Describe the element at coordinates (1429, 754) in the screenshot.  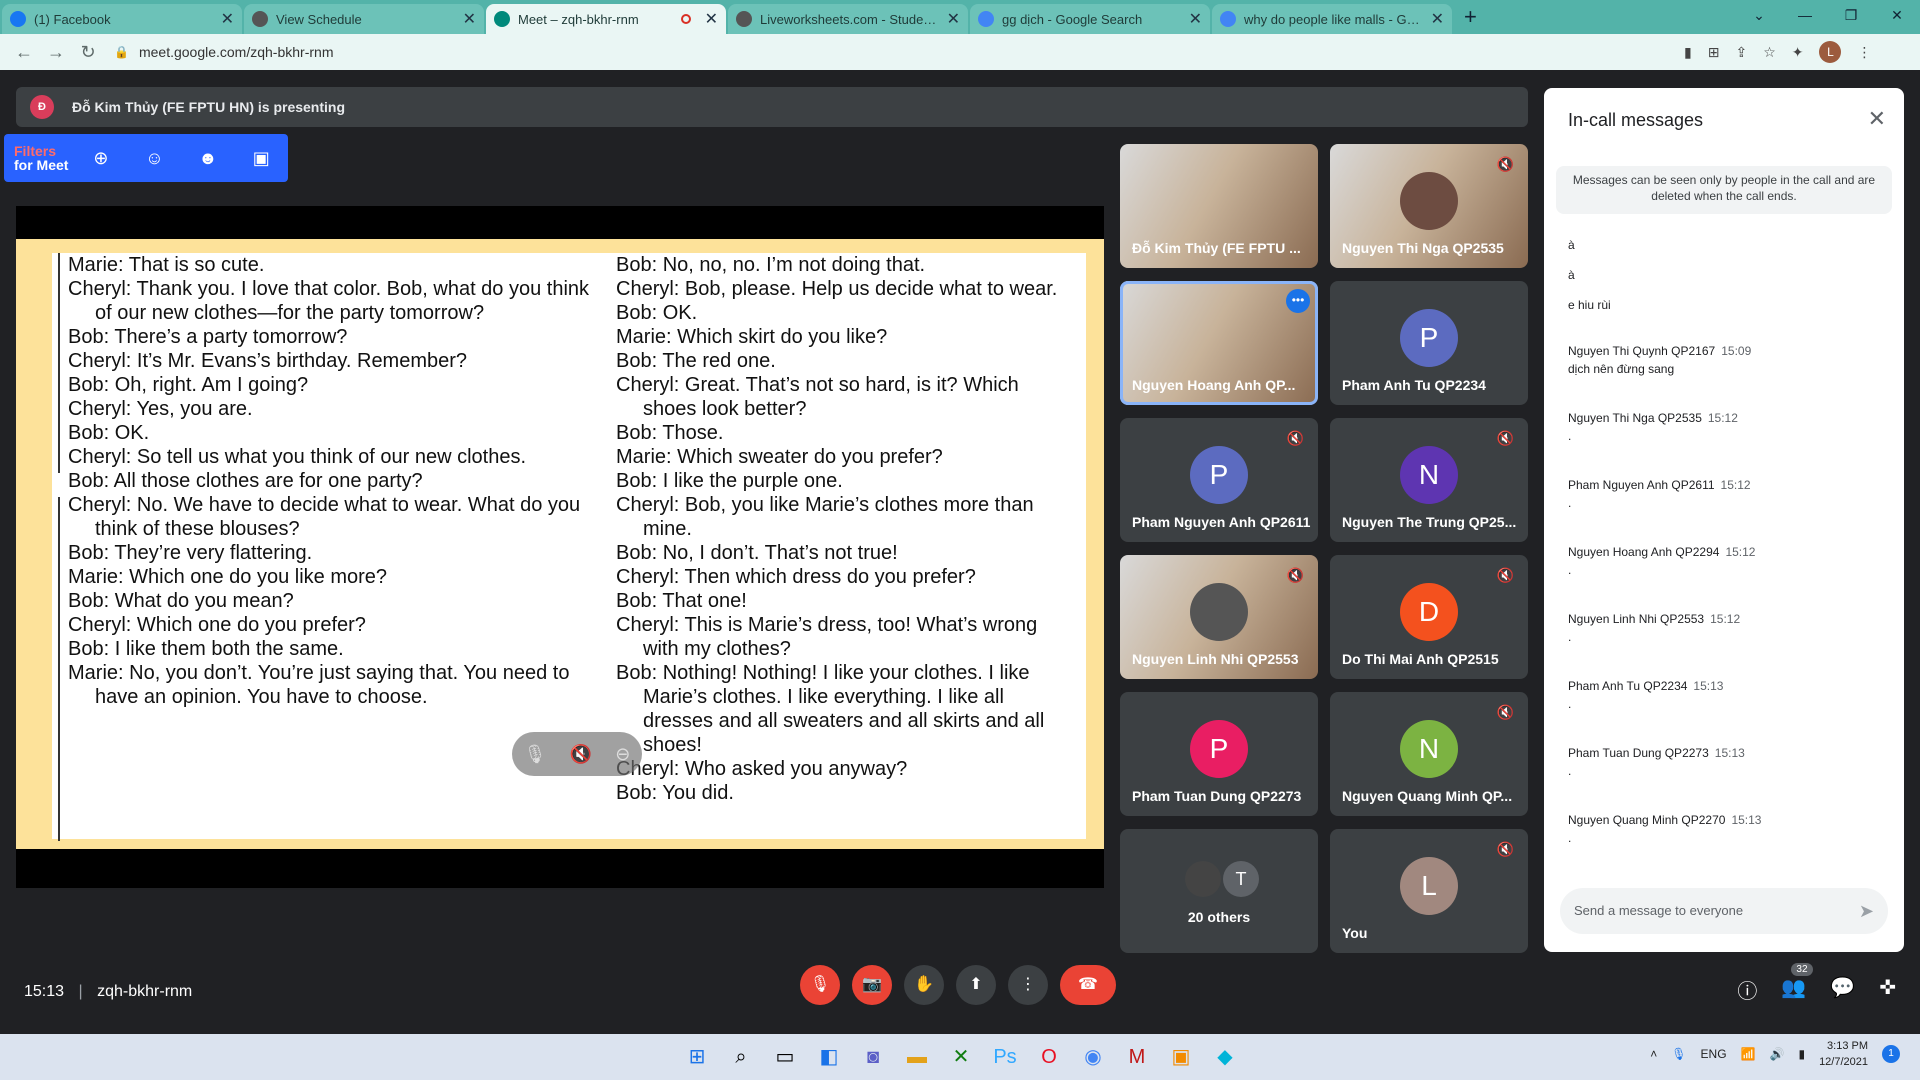
I see `participant-tile: N Nguyen Quang Minh QP... 🔇` at that location.